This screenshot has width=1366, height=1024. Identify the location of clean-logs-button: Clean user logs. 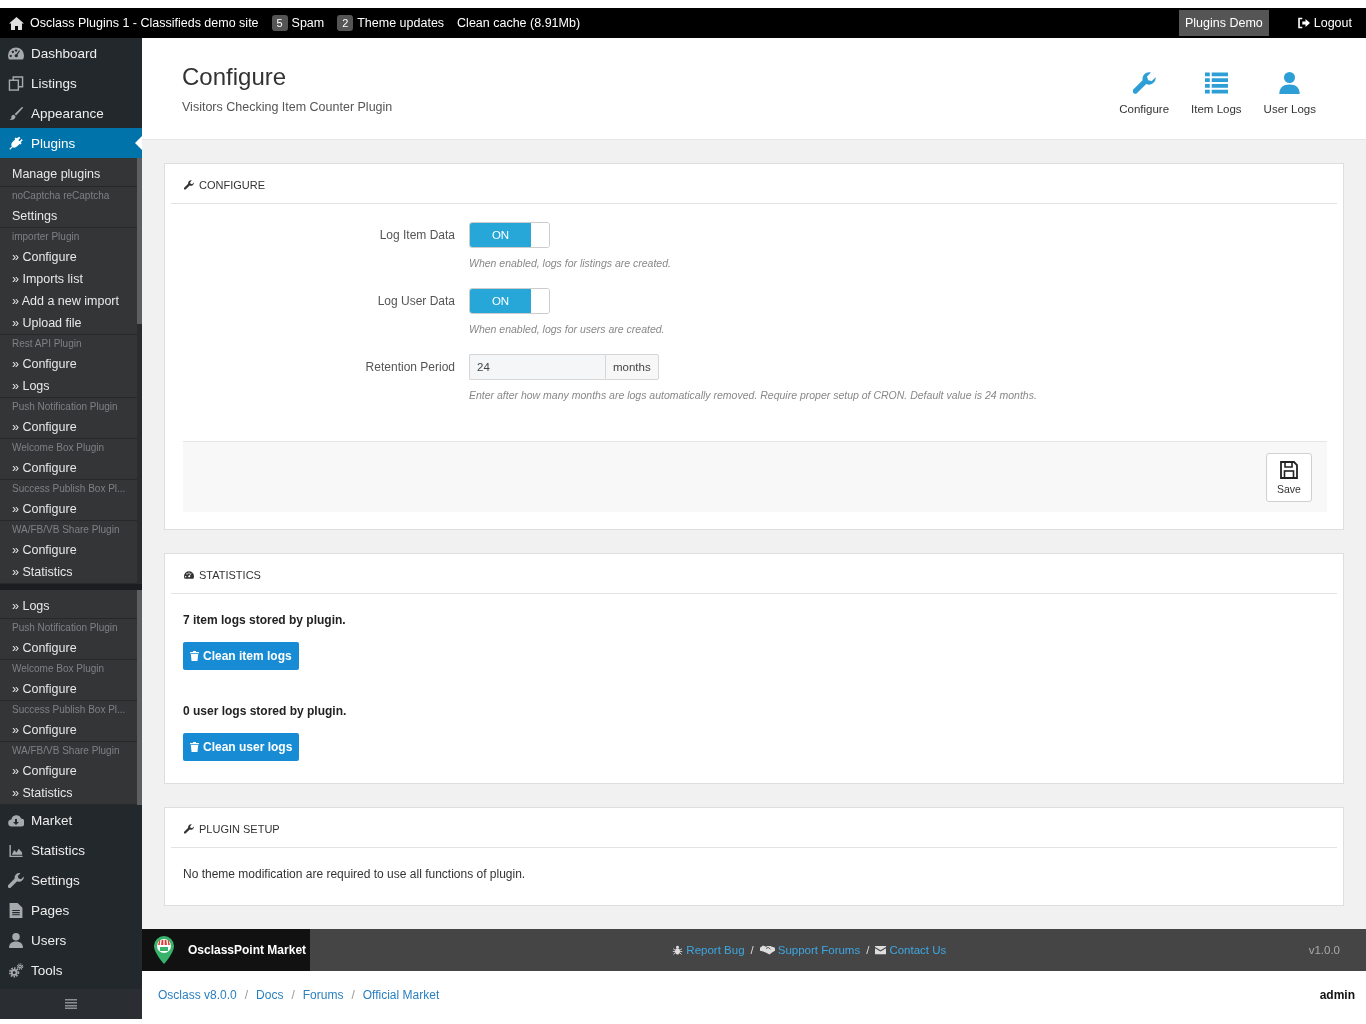
(241, 747).